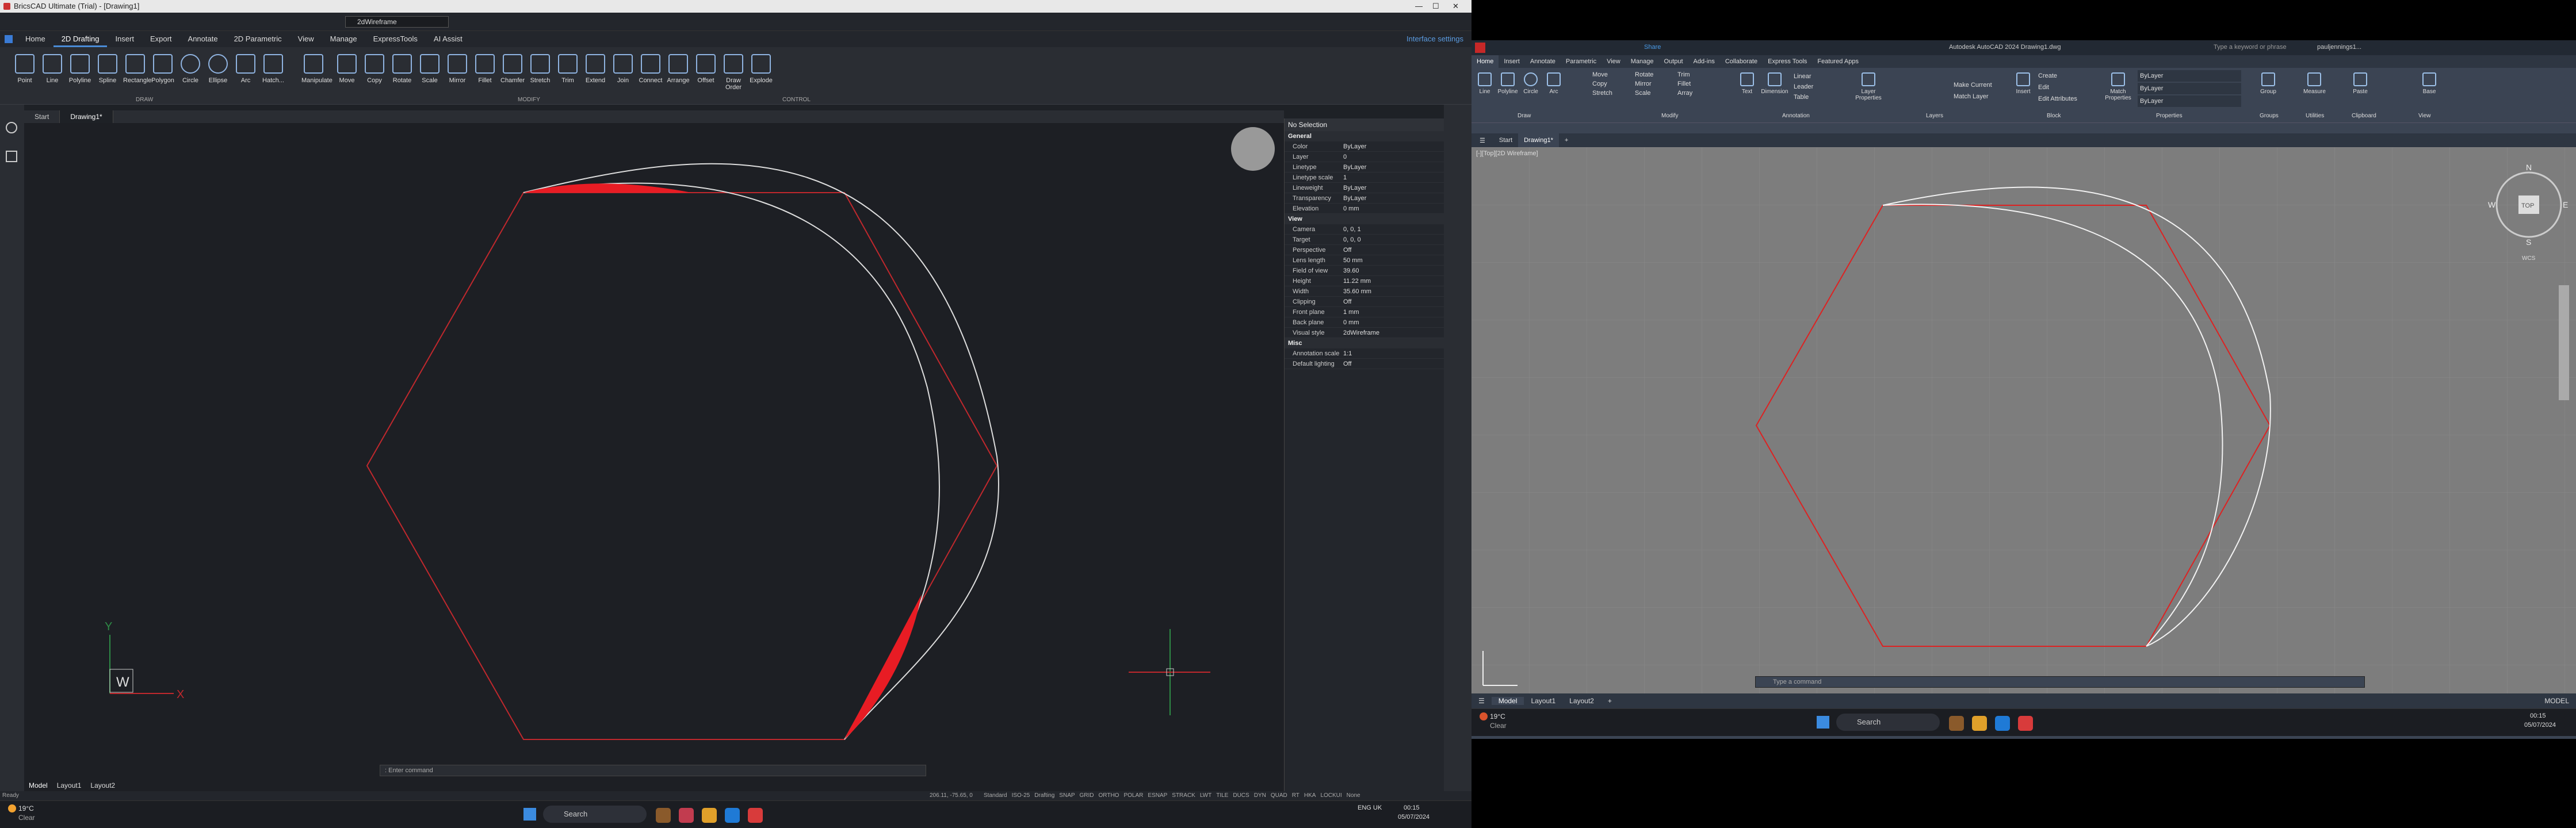 This screenshot has height=828, width=2576. What do you see at coordinates (2060, 682) in the screenshot?
I see `ac-command-line: Type a command` at bounding box center [2060, 682].